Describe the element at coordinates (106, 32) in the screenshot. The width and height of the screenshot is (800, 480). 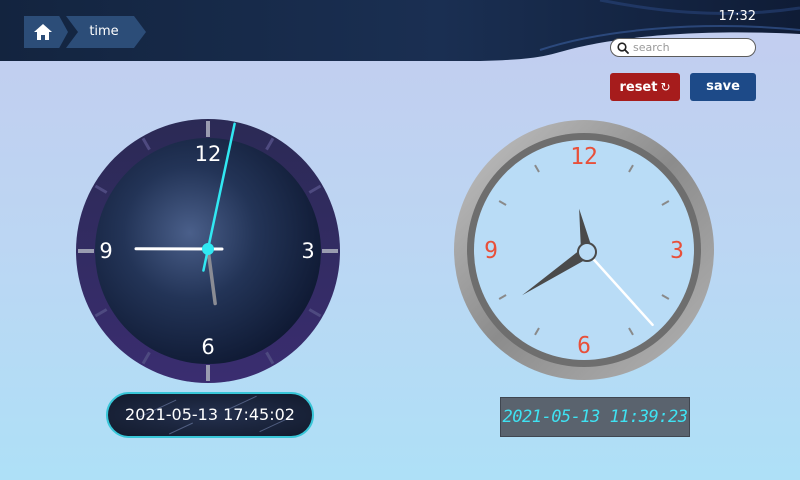
I see `breadcrumb-time: time` at that location.